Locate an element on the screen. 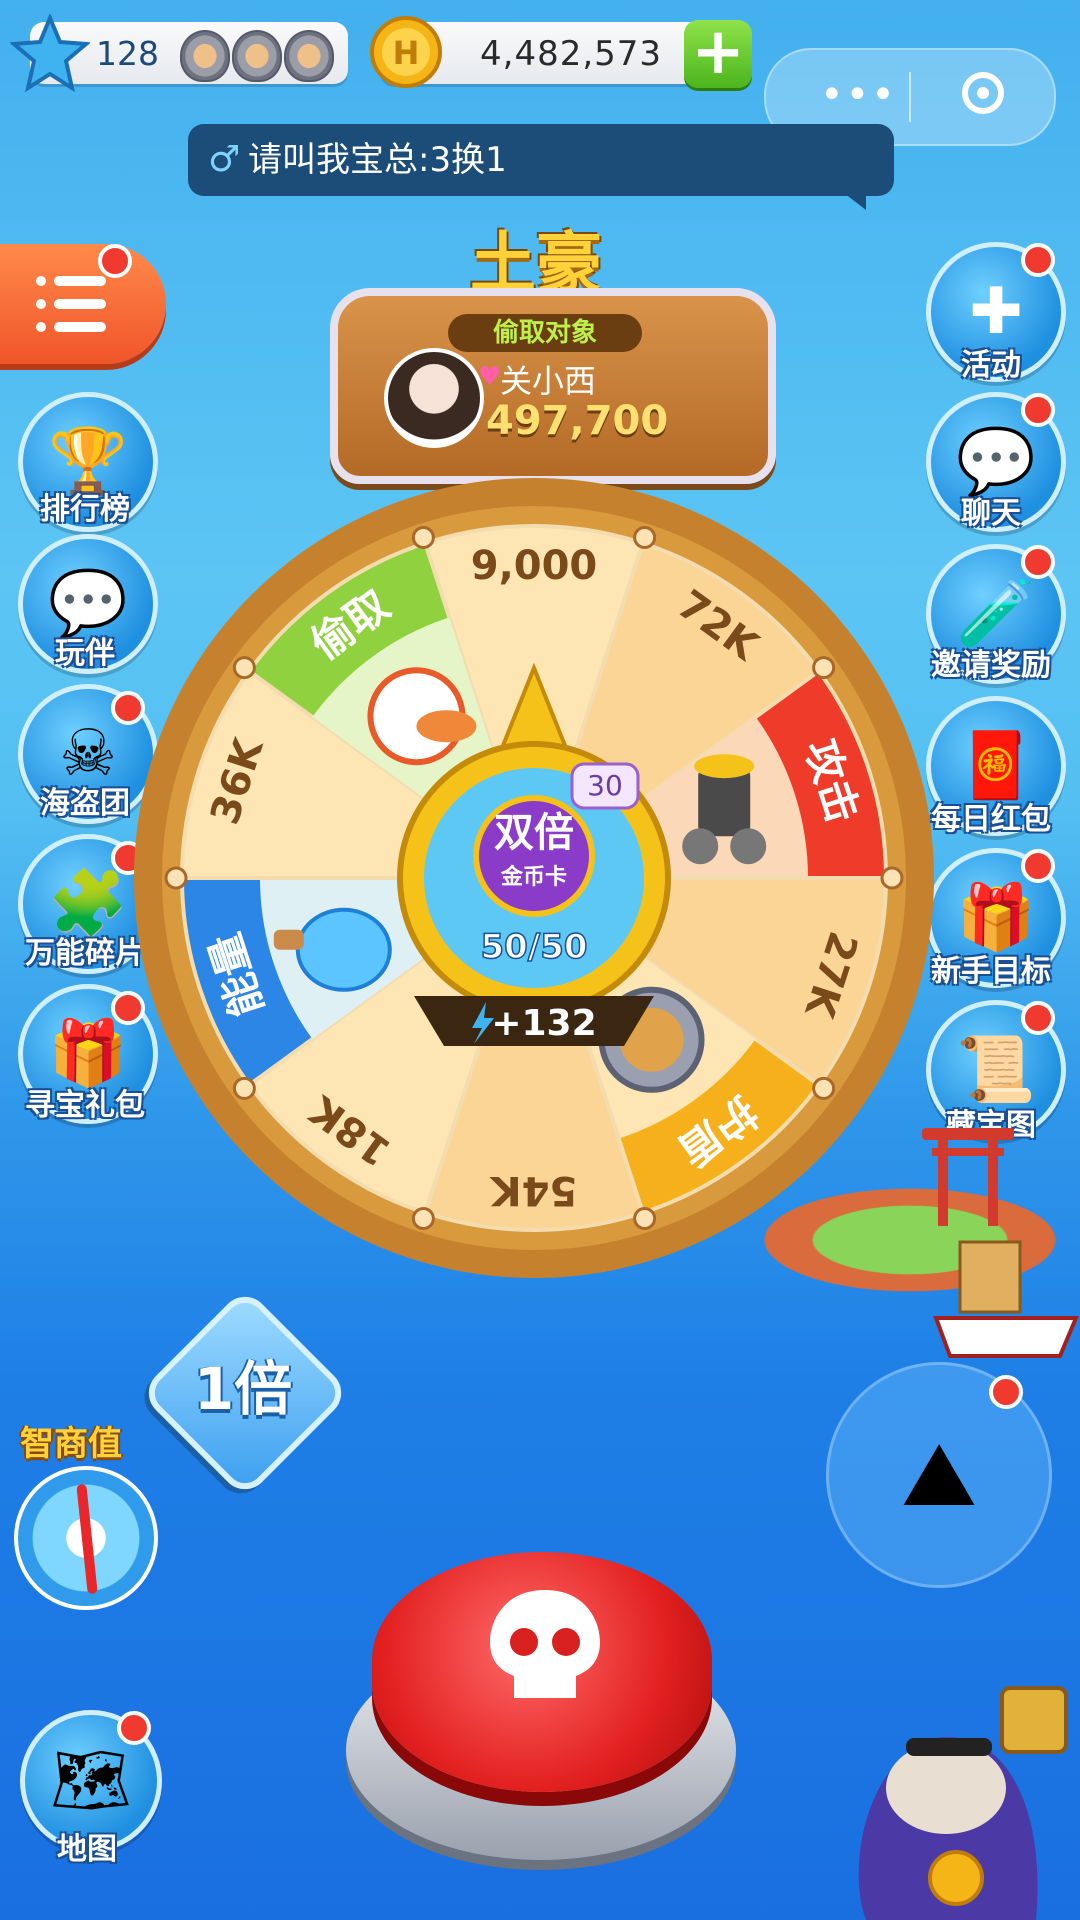 The height and width of the screenshot is (1920, 1080). chat-message-bubble: ♂ 请叫我宝总:3换1 is located at coordinates (541, 160).